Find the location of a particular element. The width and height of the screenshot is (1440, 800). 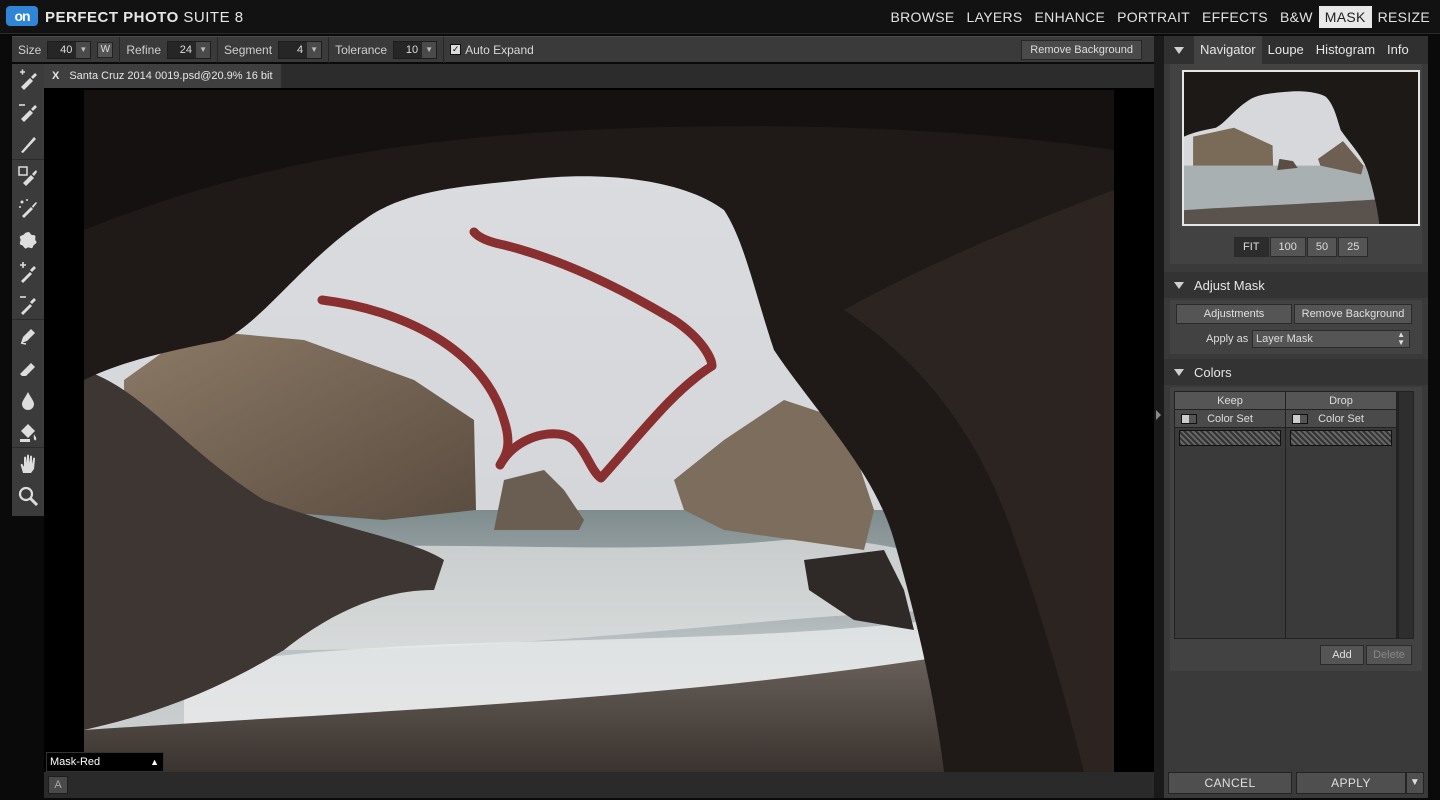

fine-brush-tool is located at coordinates (28, 144).